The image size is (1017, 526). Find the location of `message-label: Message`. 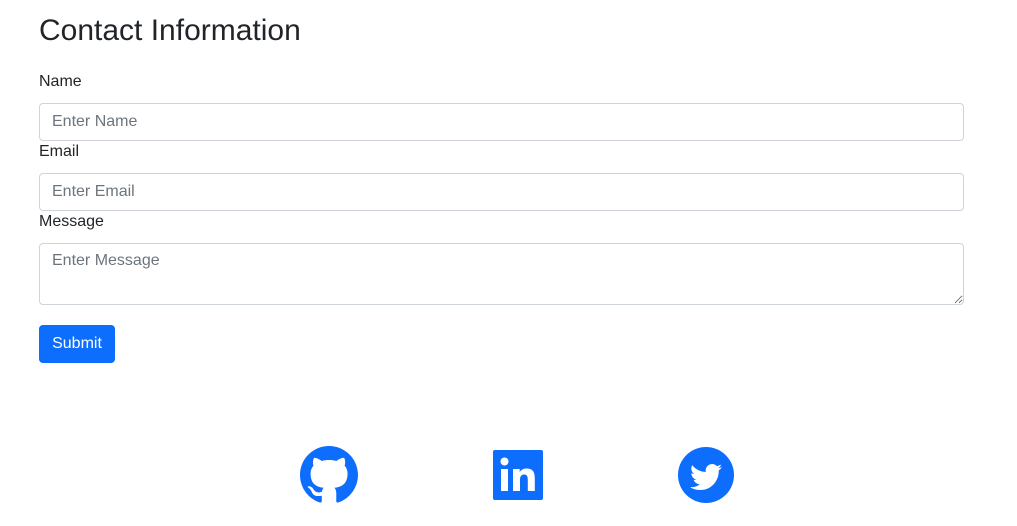

message-label: Message is located at coordinates (71, 221).